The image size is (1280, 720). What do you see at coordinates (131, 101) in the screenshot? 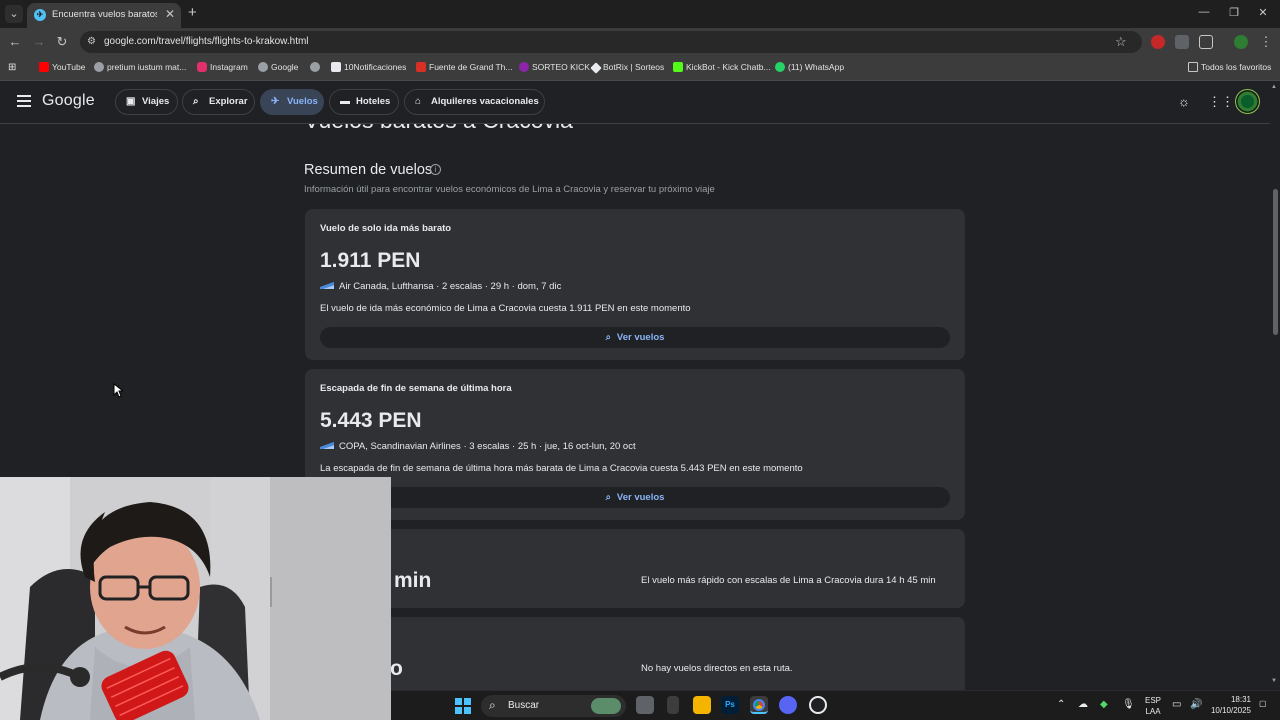
I see `suitcase-icon: ▣` at bounding box center [131, 101].